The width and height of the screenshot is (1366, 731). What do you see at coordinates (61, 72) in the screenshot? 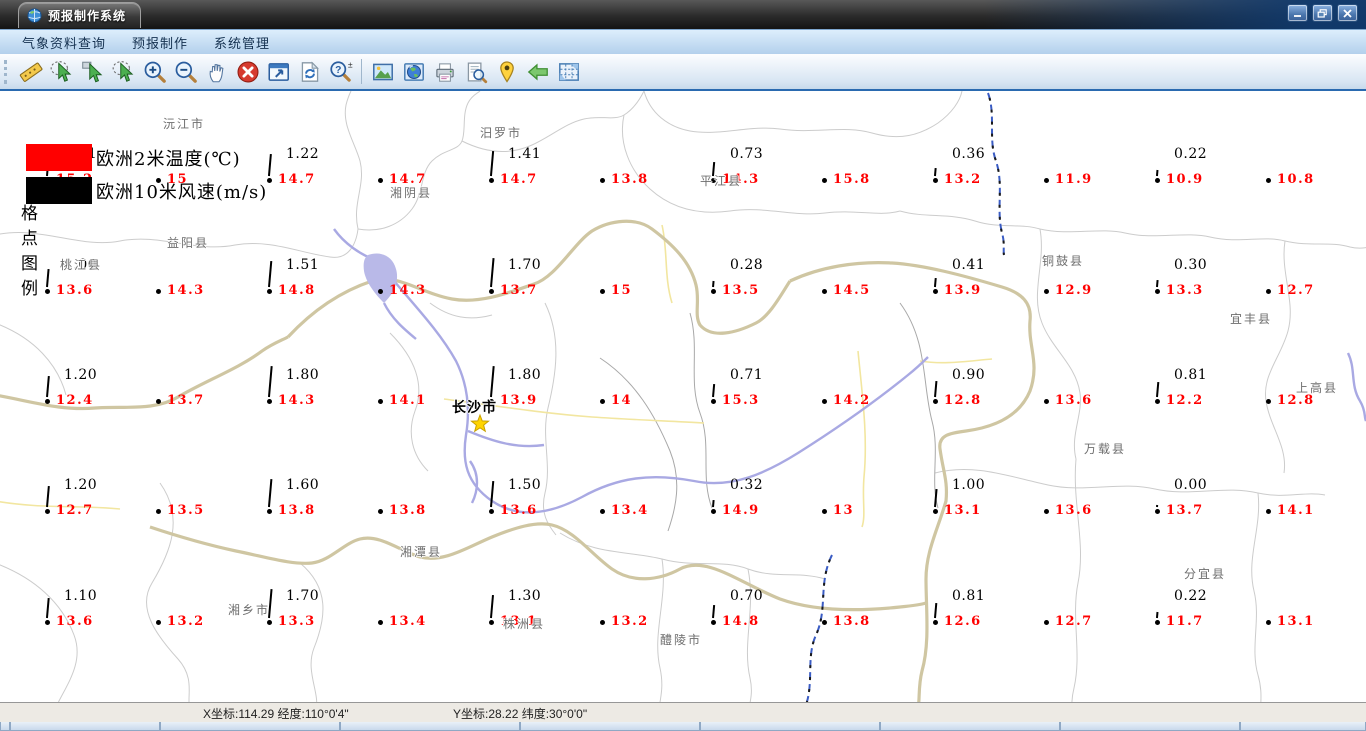
I see `select-icon` at bounding box center [61, 72].